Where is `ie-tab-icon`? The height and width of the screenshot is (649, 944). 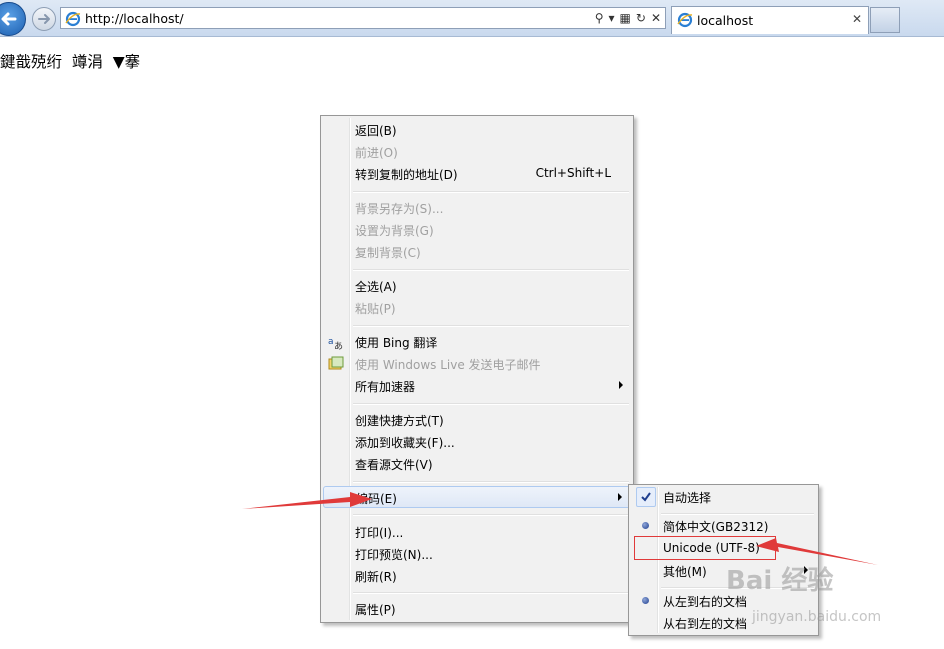 ie-tab-icon is located at coordinates (685, 20).